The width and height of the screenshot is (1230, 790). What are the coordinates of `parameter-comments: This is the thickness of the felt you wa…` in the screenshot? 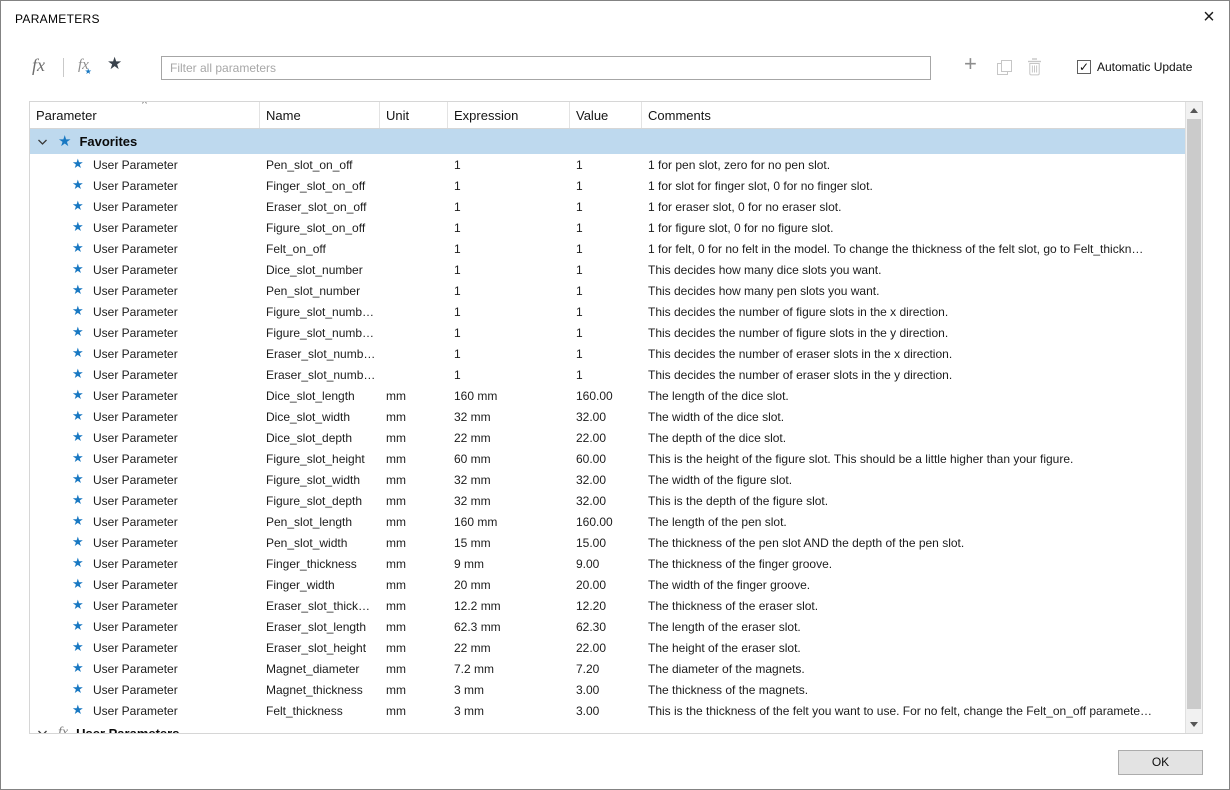 It's located at (913, 711).